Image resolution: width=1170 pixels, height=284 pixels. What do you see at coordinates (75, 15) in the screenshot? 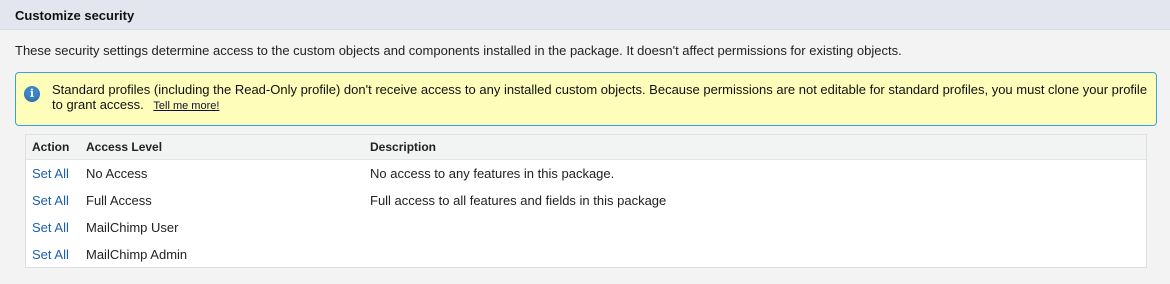
I see `section-title: Customize security` at bounding box center [75, 15].